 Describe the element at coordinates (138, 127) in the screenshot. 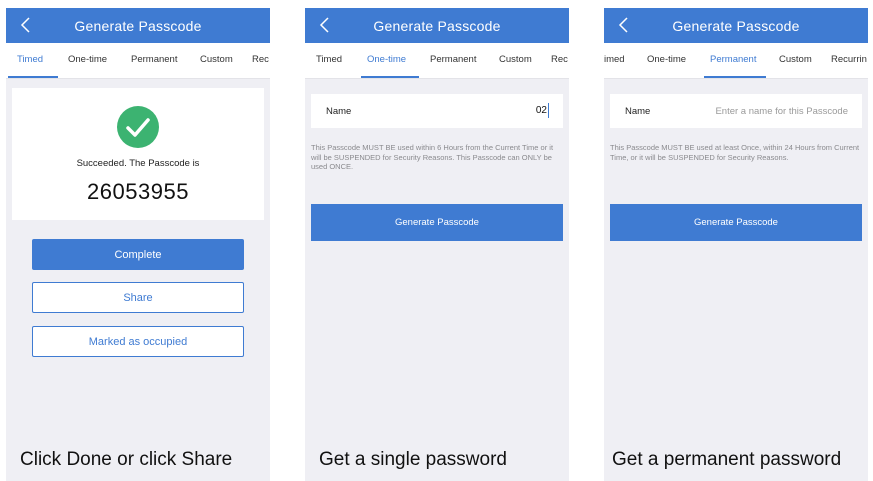

I see `checkmark-circle-icon` at that location.